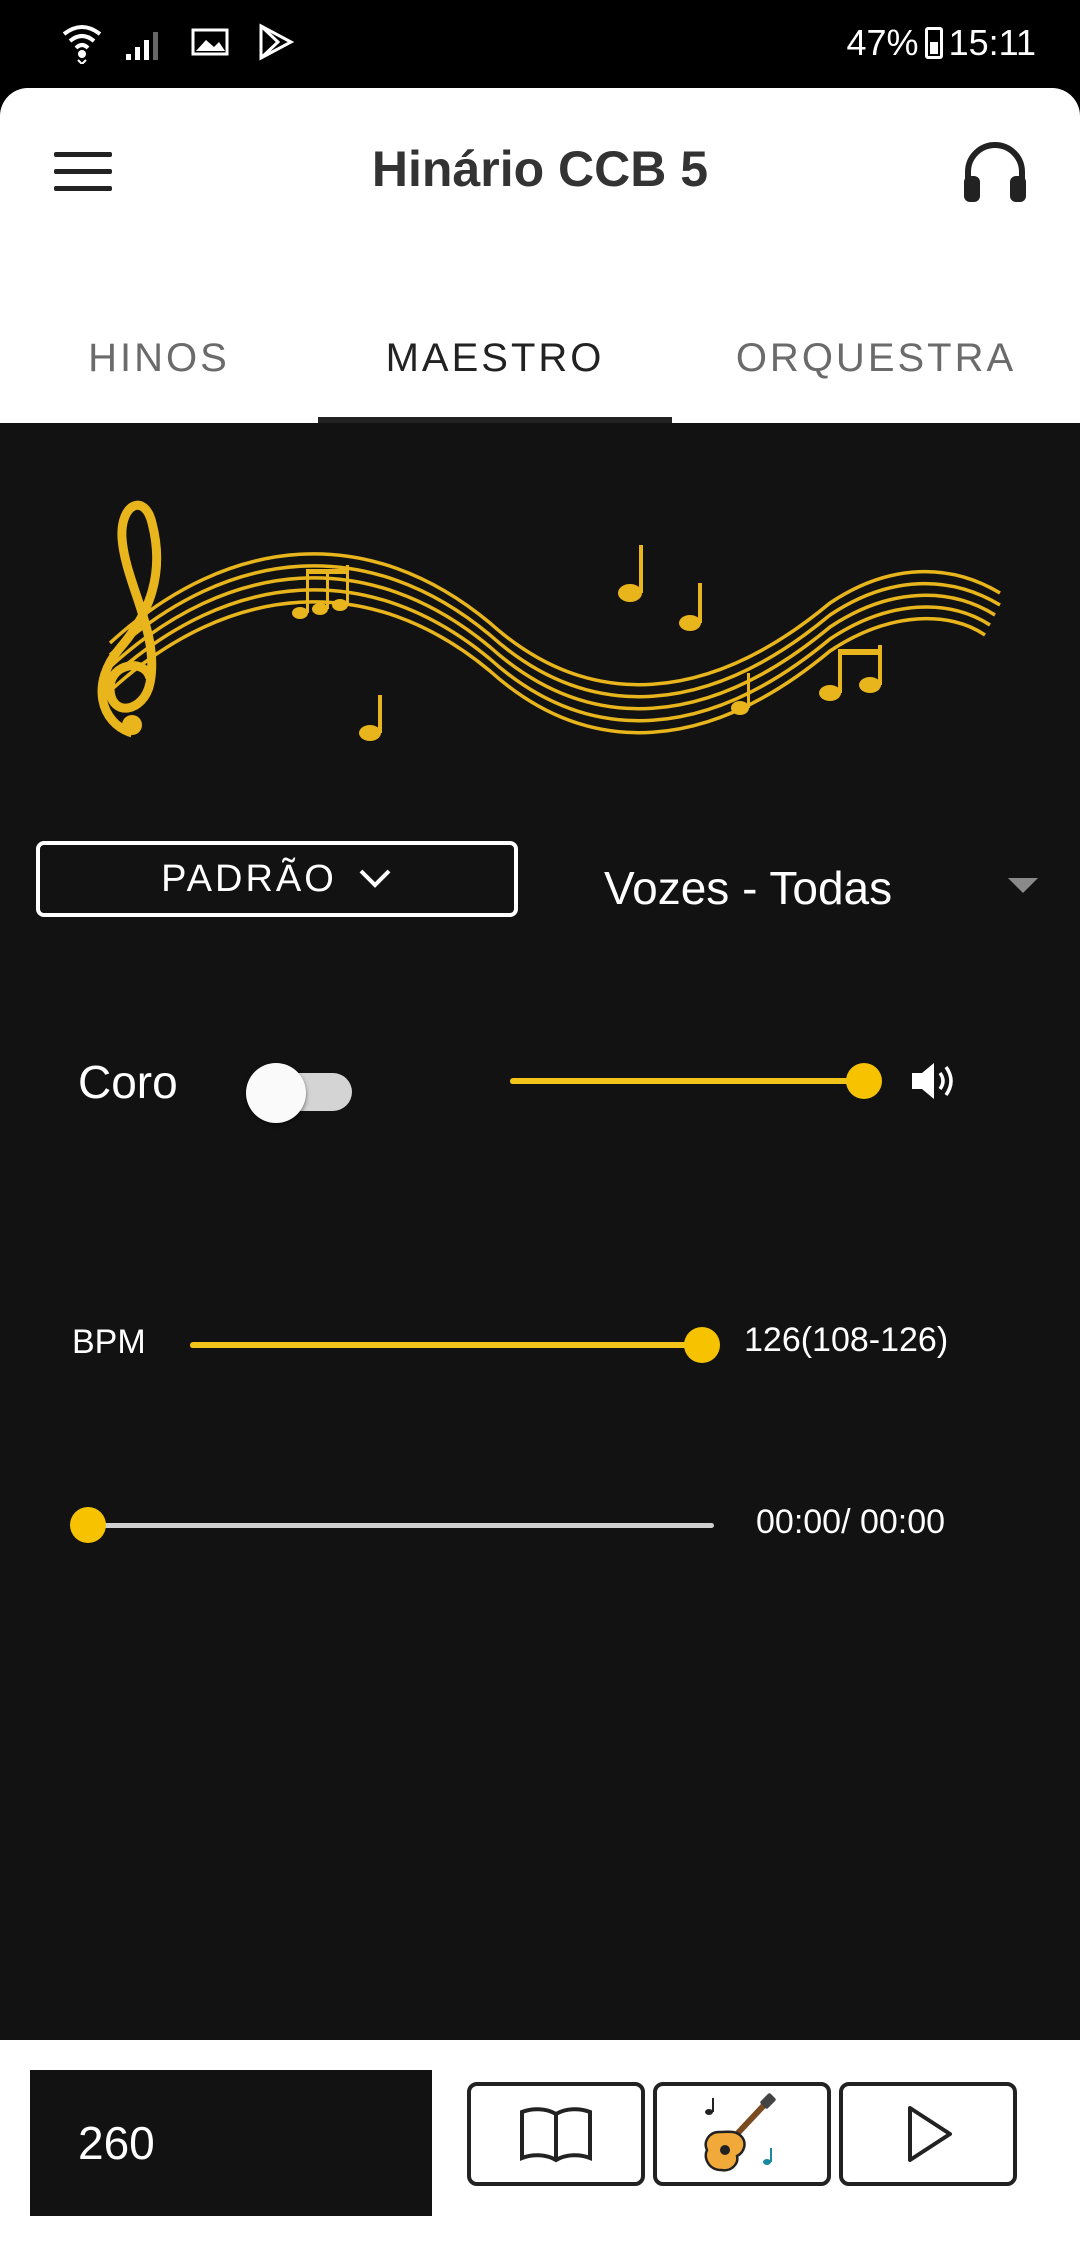 The height and width of the screenshot is (2246, 1080). Describe the element at coordinates (446, 1345) in the screenshot. I see `bpm-fill` at that location.